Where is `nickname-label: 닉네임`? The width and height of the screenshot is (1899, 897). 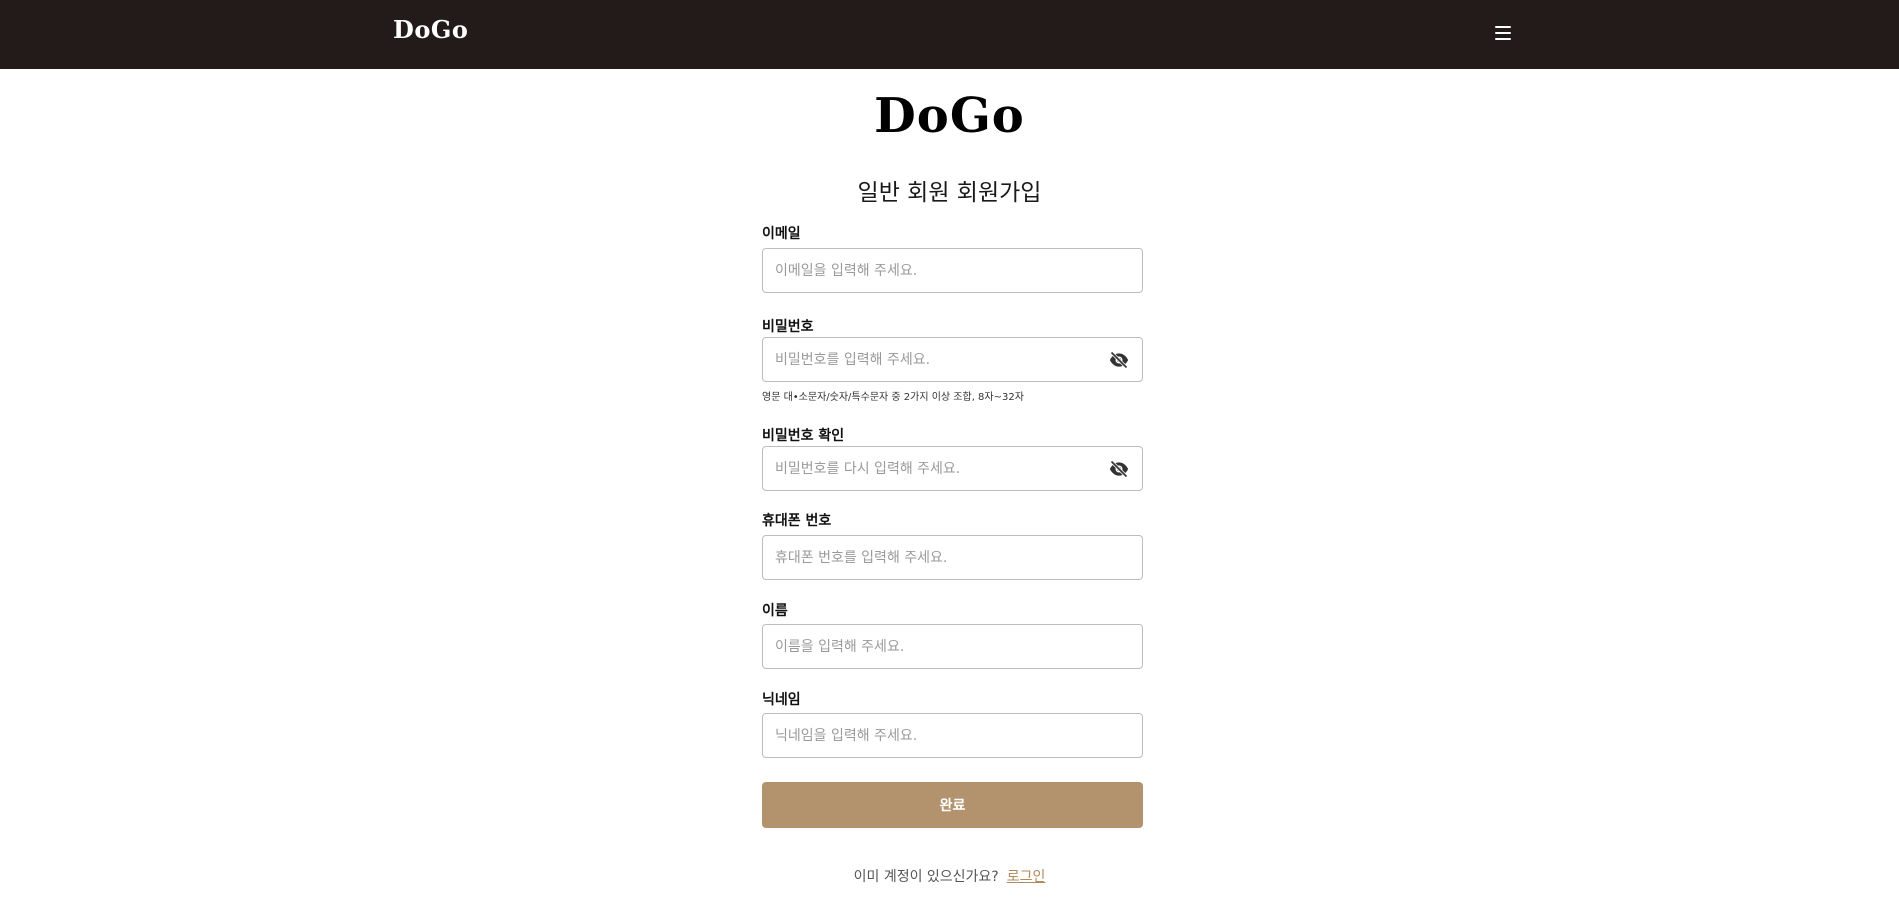
nickname-label: 닉네임 is located at coordinates (781, 700).